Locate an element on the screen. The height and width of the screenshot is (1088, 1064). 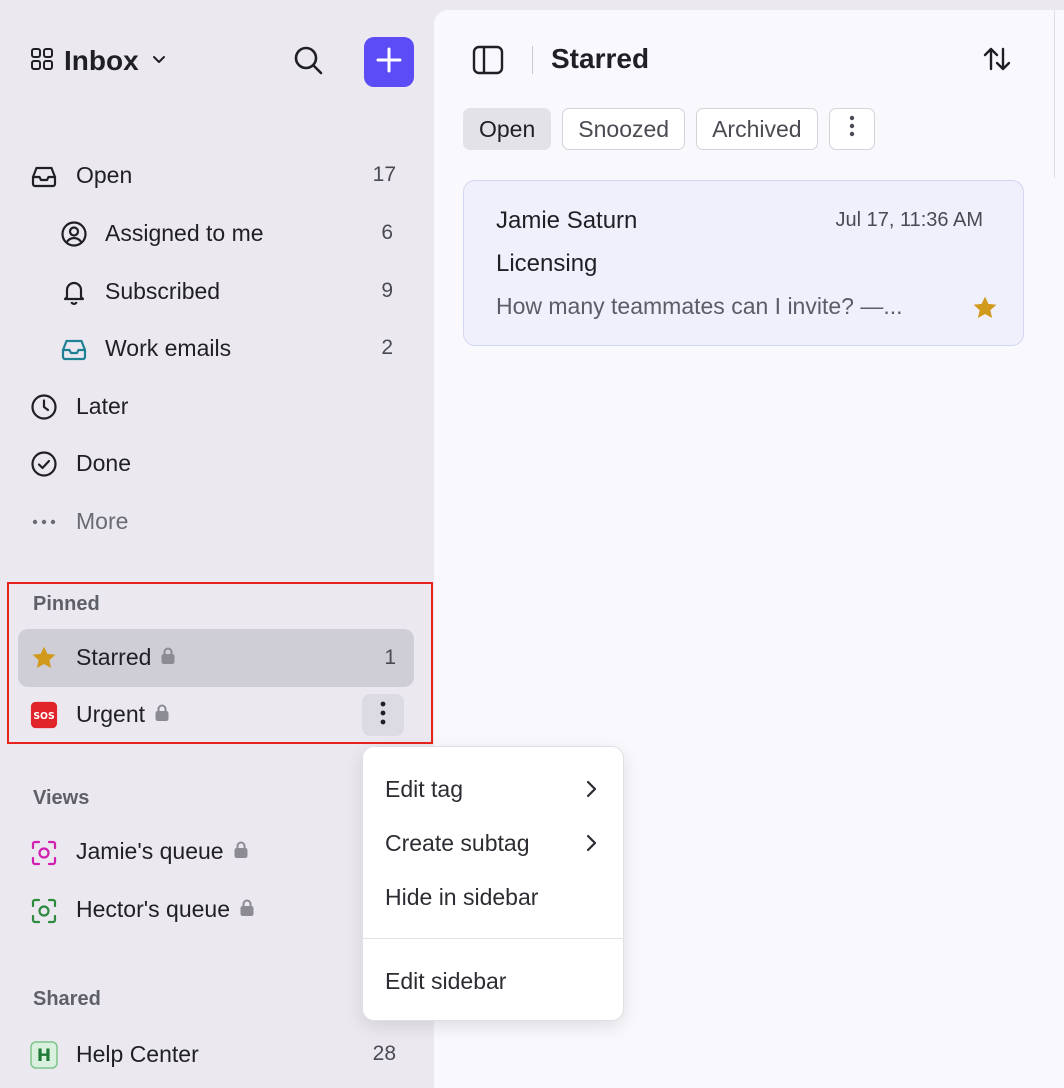
inbox-title: Inbox is located at coordinates (101, 60).